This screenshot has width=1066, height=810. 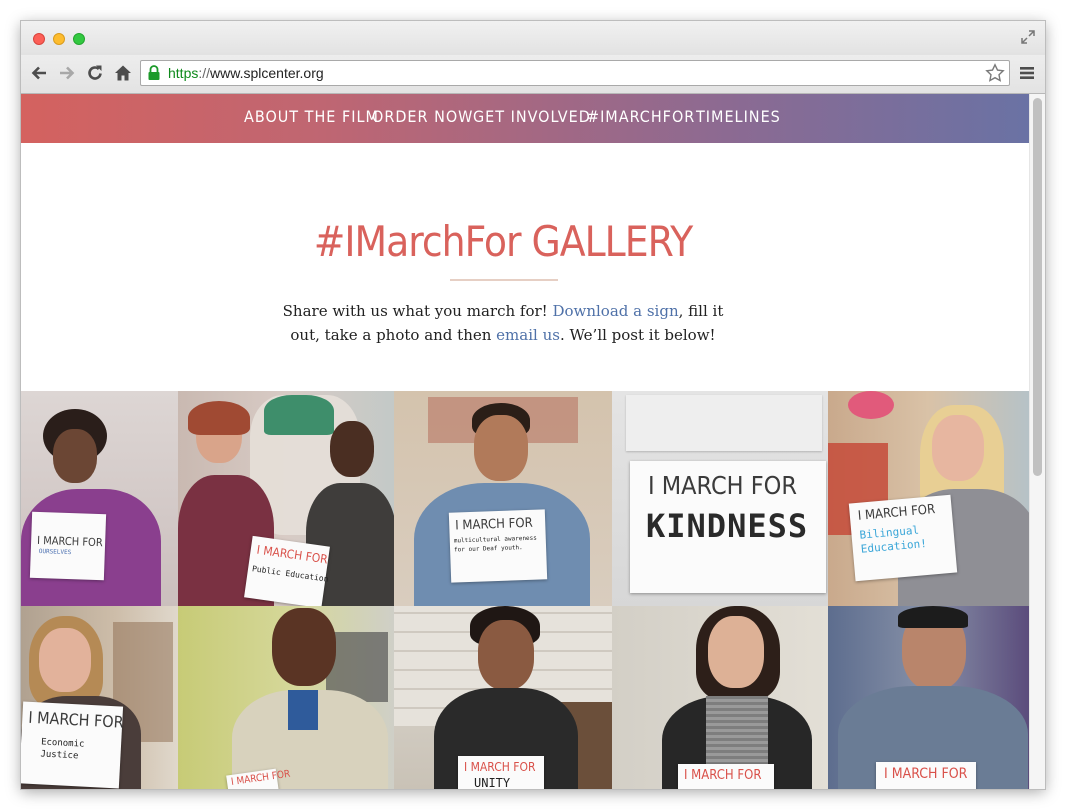 What do you see at coordinates (62, 749) in the screenshot?
I see `sign-text: Economic Justice` at bounding box center [62, 749].